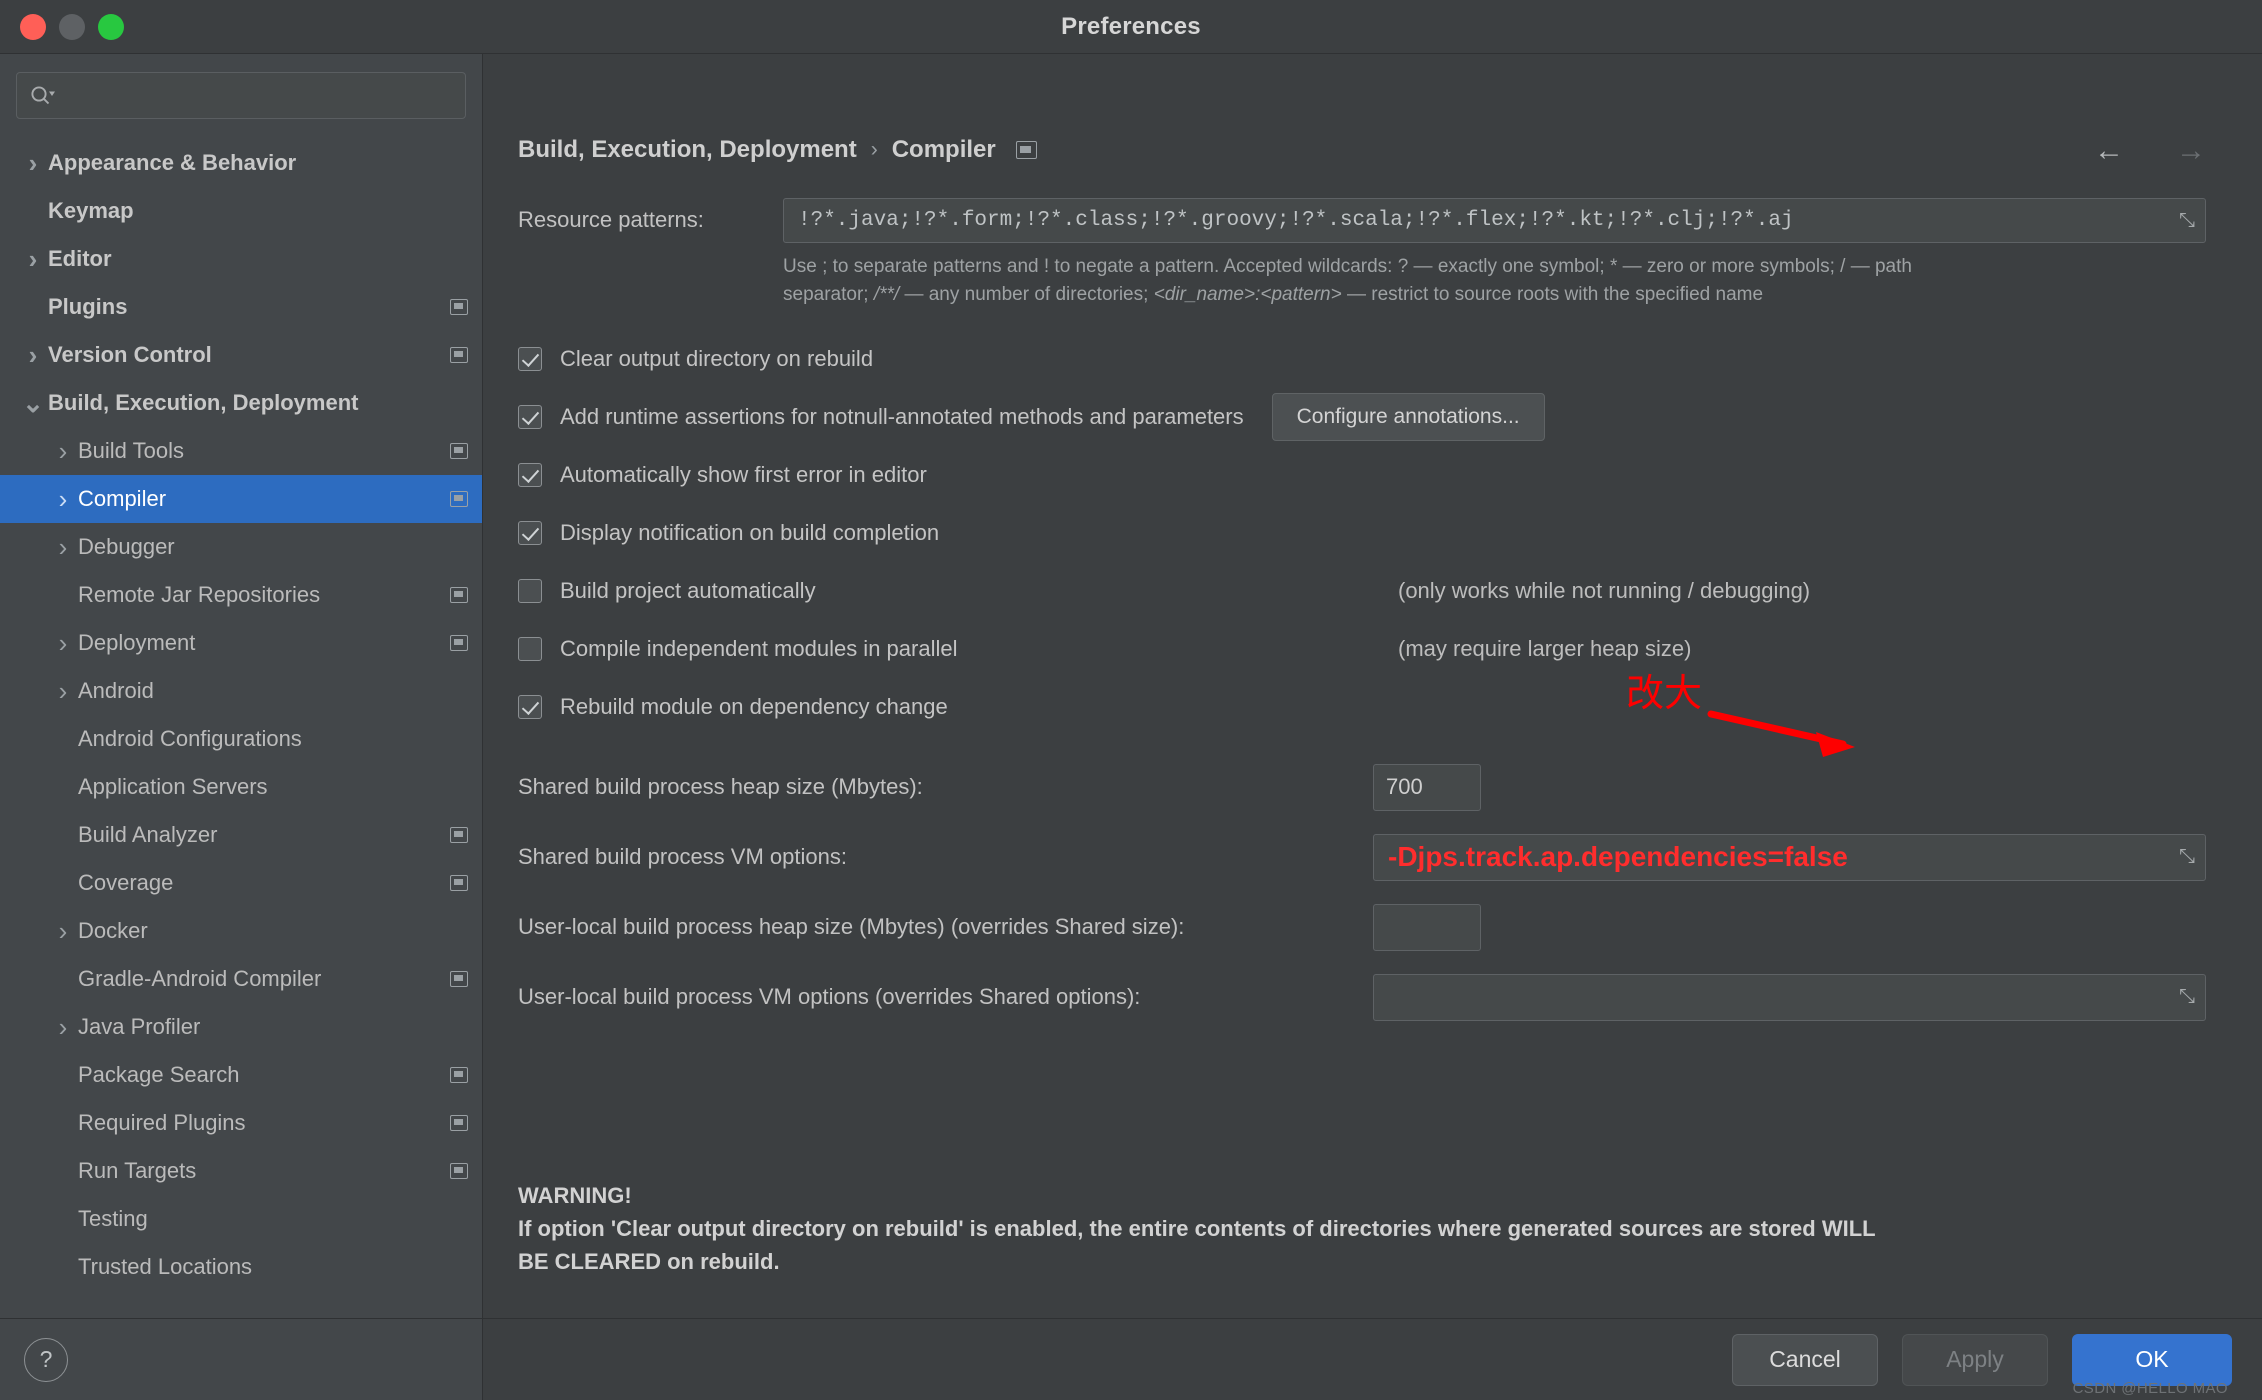 The width and height of the screenshot is (2262, 1400). I want to click on sidebar-item-label: Gradle-Android Compiler, so click(200, 978).